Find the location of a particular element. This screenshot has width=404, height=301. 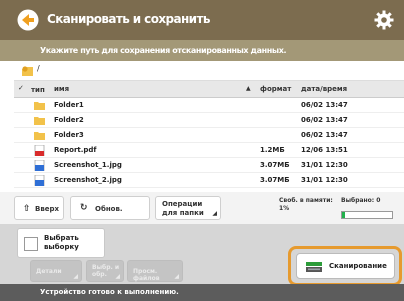

memory-free-label: Своб. в памяти: 1% is located at coordinates (306, 204).